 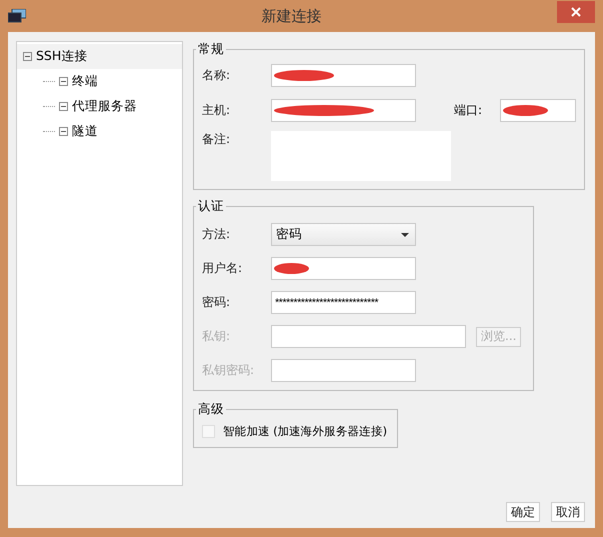 I want to click on field-label: 名称:, so click(x=217, y=75).